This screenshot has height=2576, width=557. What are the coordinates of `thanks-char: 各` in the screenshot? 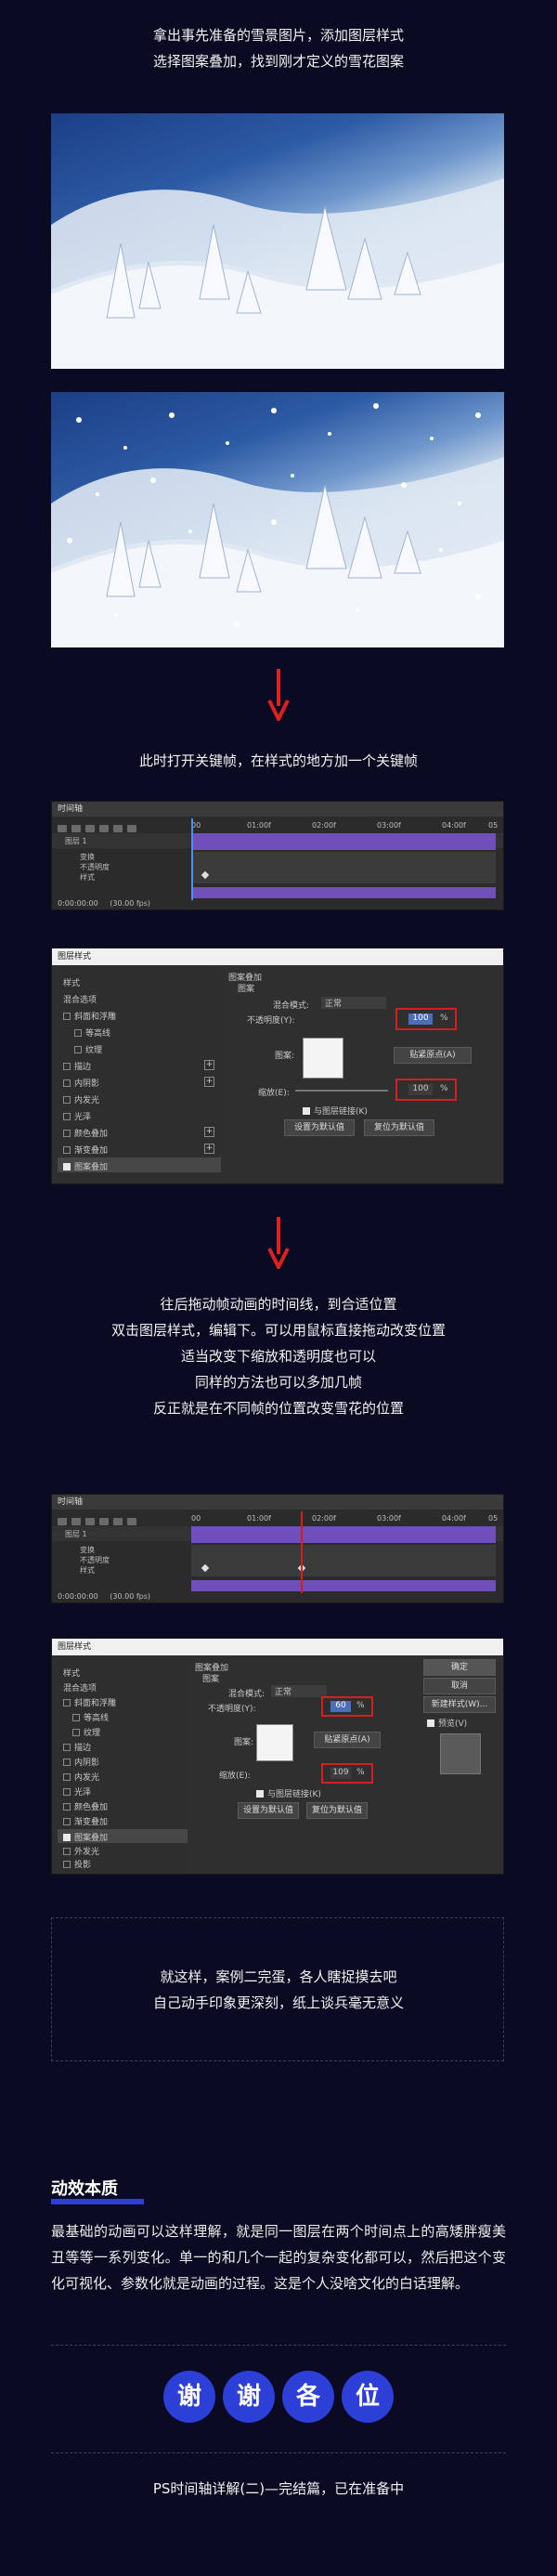 It's located at (308, 2397).